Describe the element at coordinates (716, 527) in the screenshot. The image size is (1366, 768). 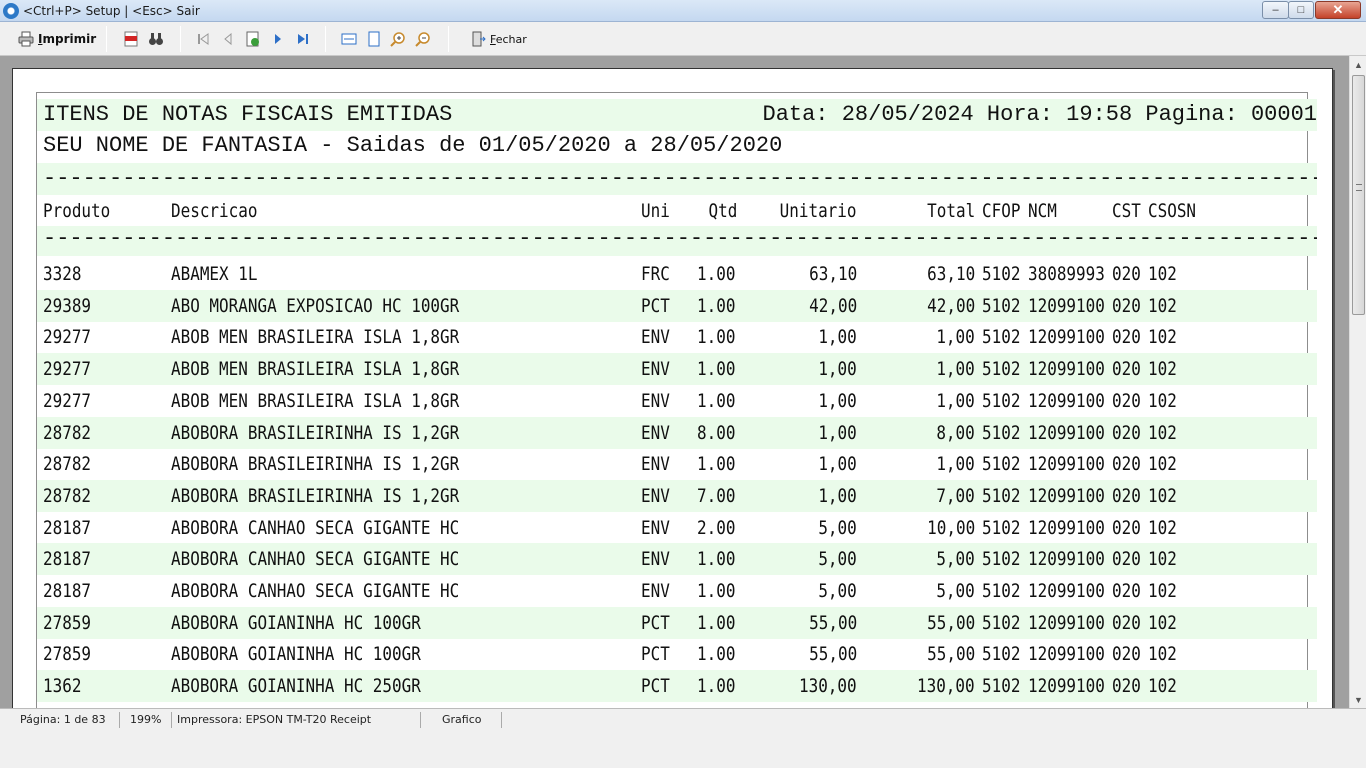
I see `cell-qtd: 2.00` at that location.